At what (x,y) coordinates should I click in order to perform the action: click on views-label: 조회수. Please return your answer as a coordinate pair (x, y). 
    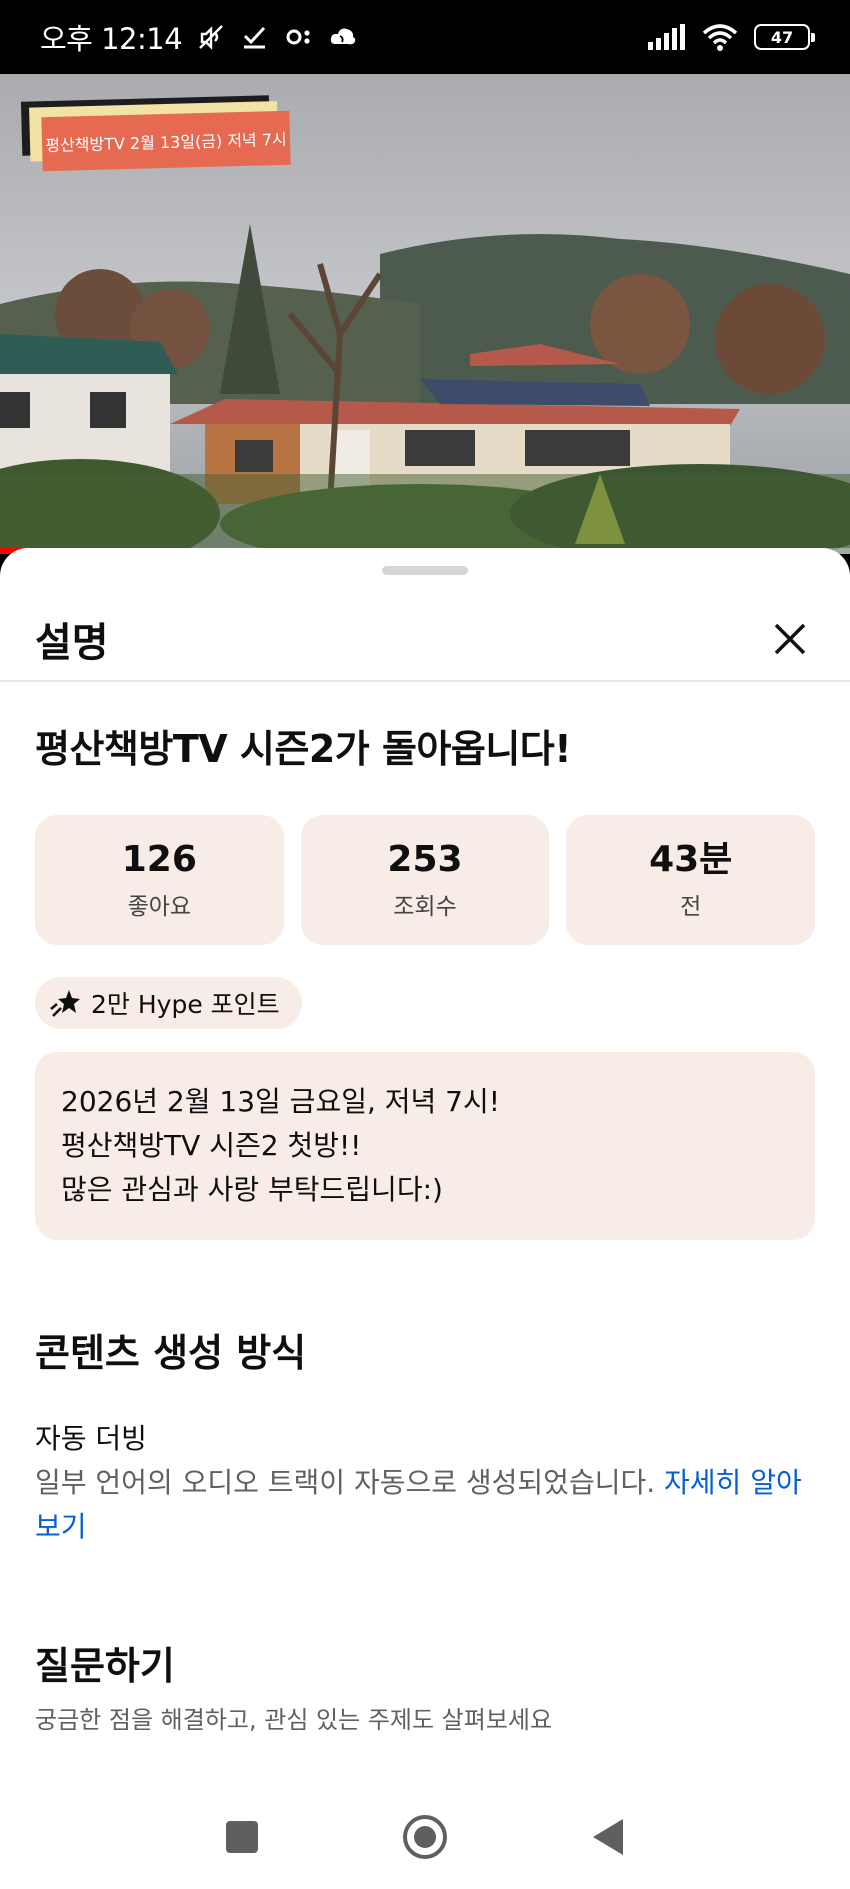
    Looking at the image, I should click on (425, 906).